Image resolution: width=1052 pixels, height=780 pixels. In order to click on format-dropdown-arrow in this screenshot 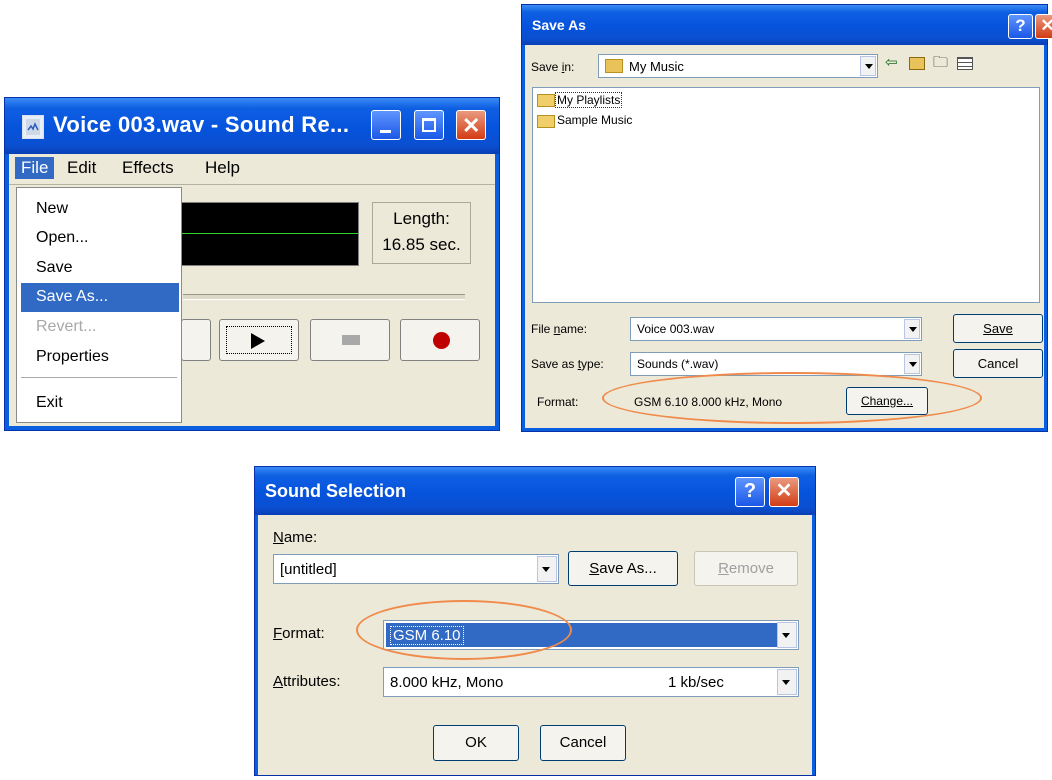, I will do `click(787, 635)`.